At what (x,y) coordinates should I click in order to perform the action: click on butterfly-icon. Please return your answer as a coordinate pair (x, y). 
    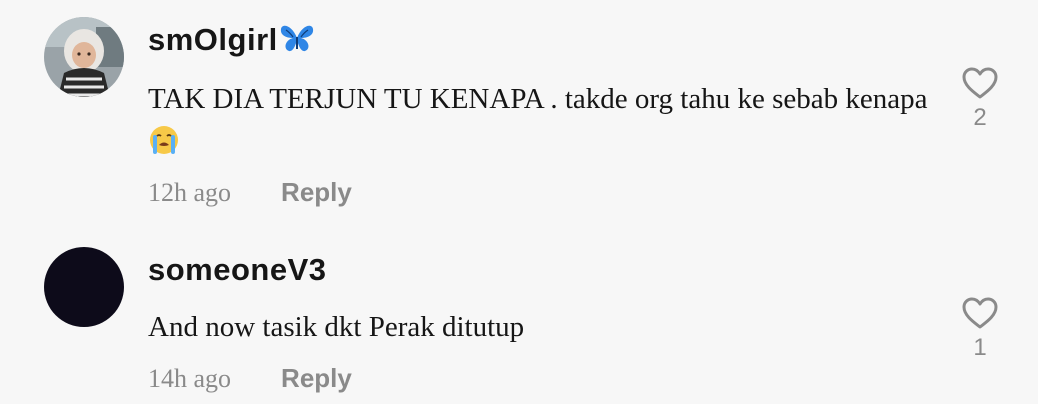
    Looking at the image, I should click on (297, 42).